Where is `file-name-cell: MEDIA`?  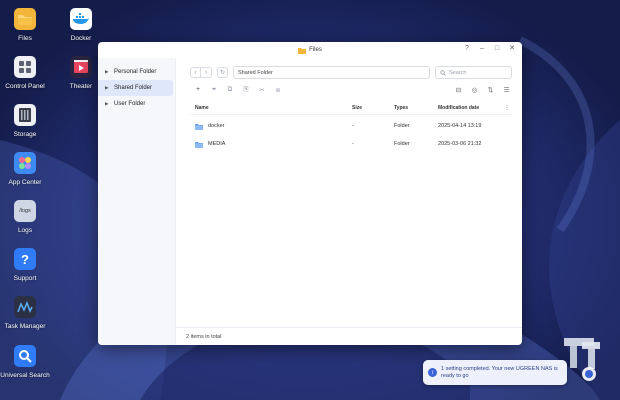
file-name-cell: MEDIA is located at coordinates (271, 144).